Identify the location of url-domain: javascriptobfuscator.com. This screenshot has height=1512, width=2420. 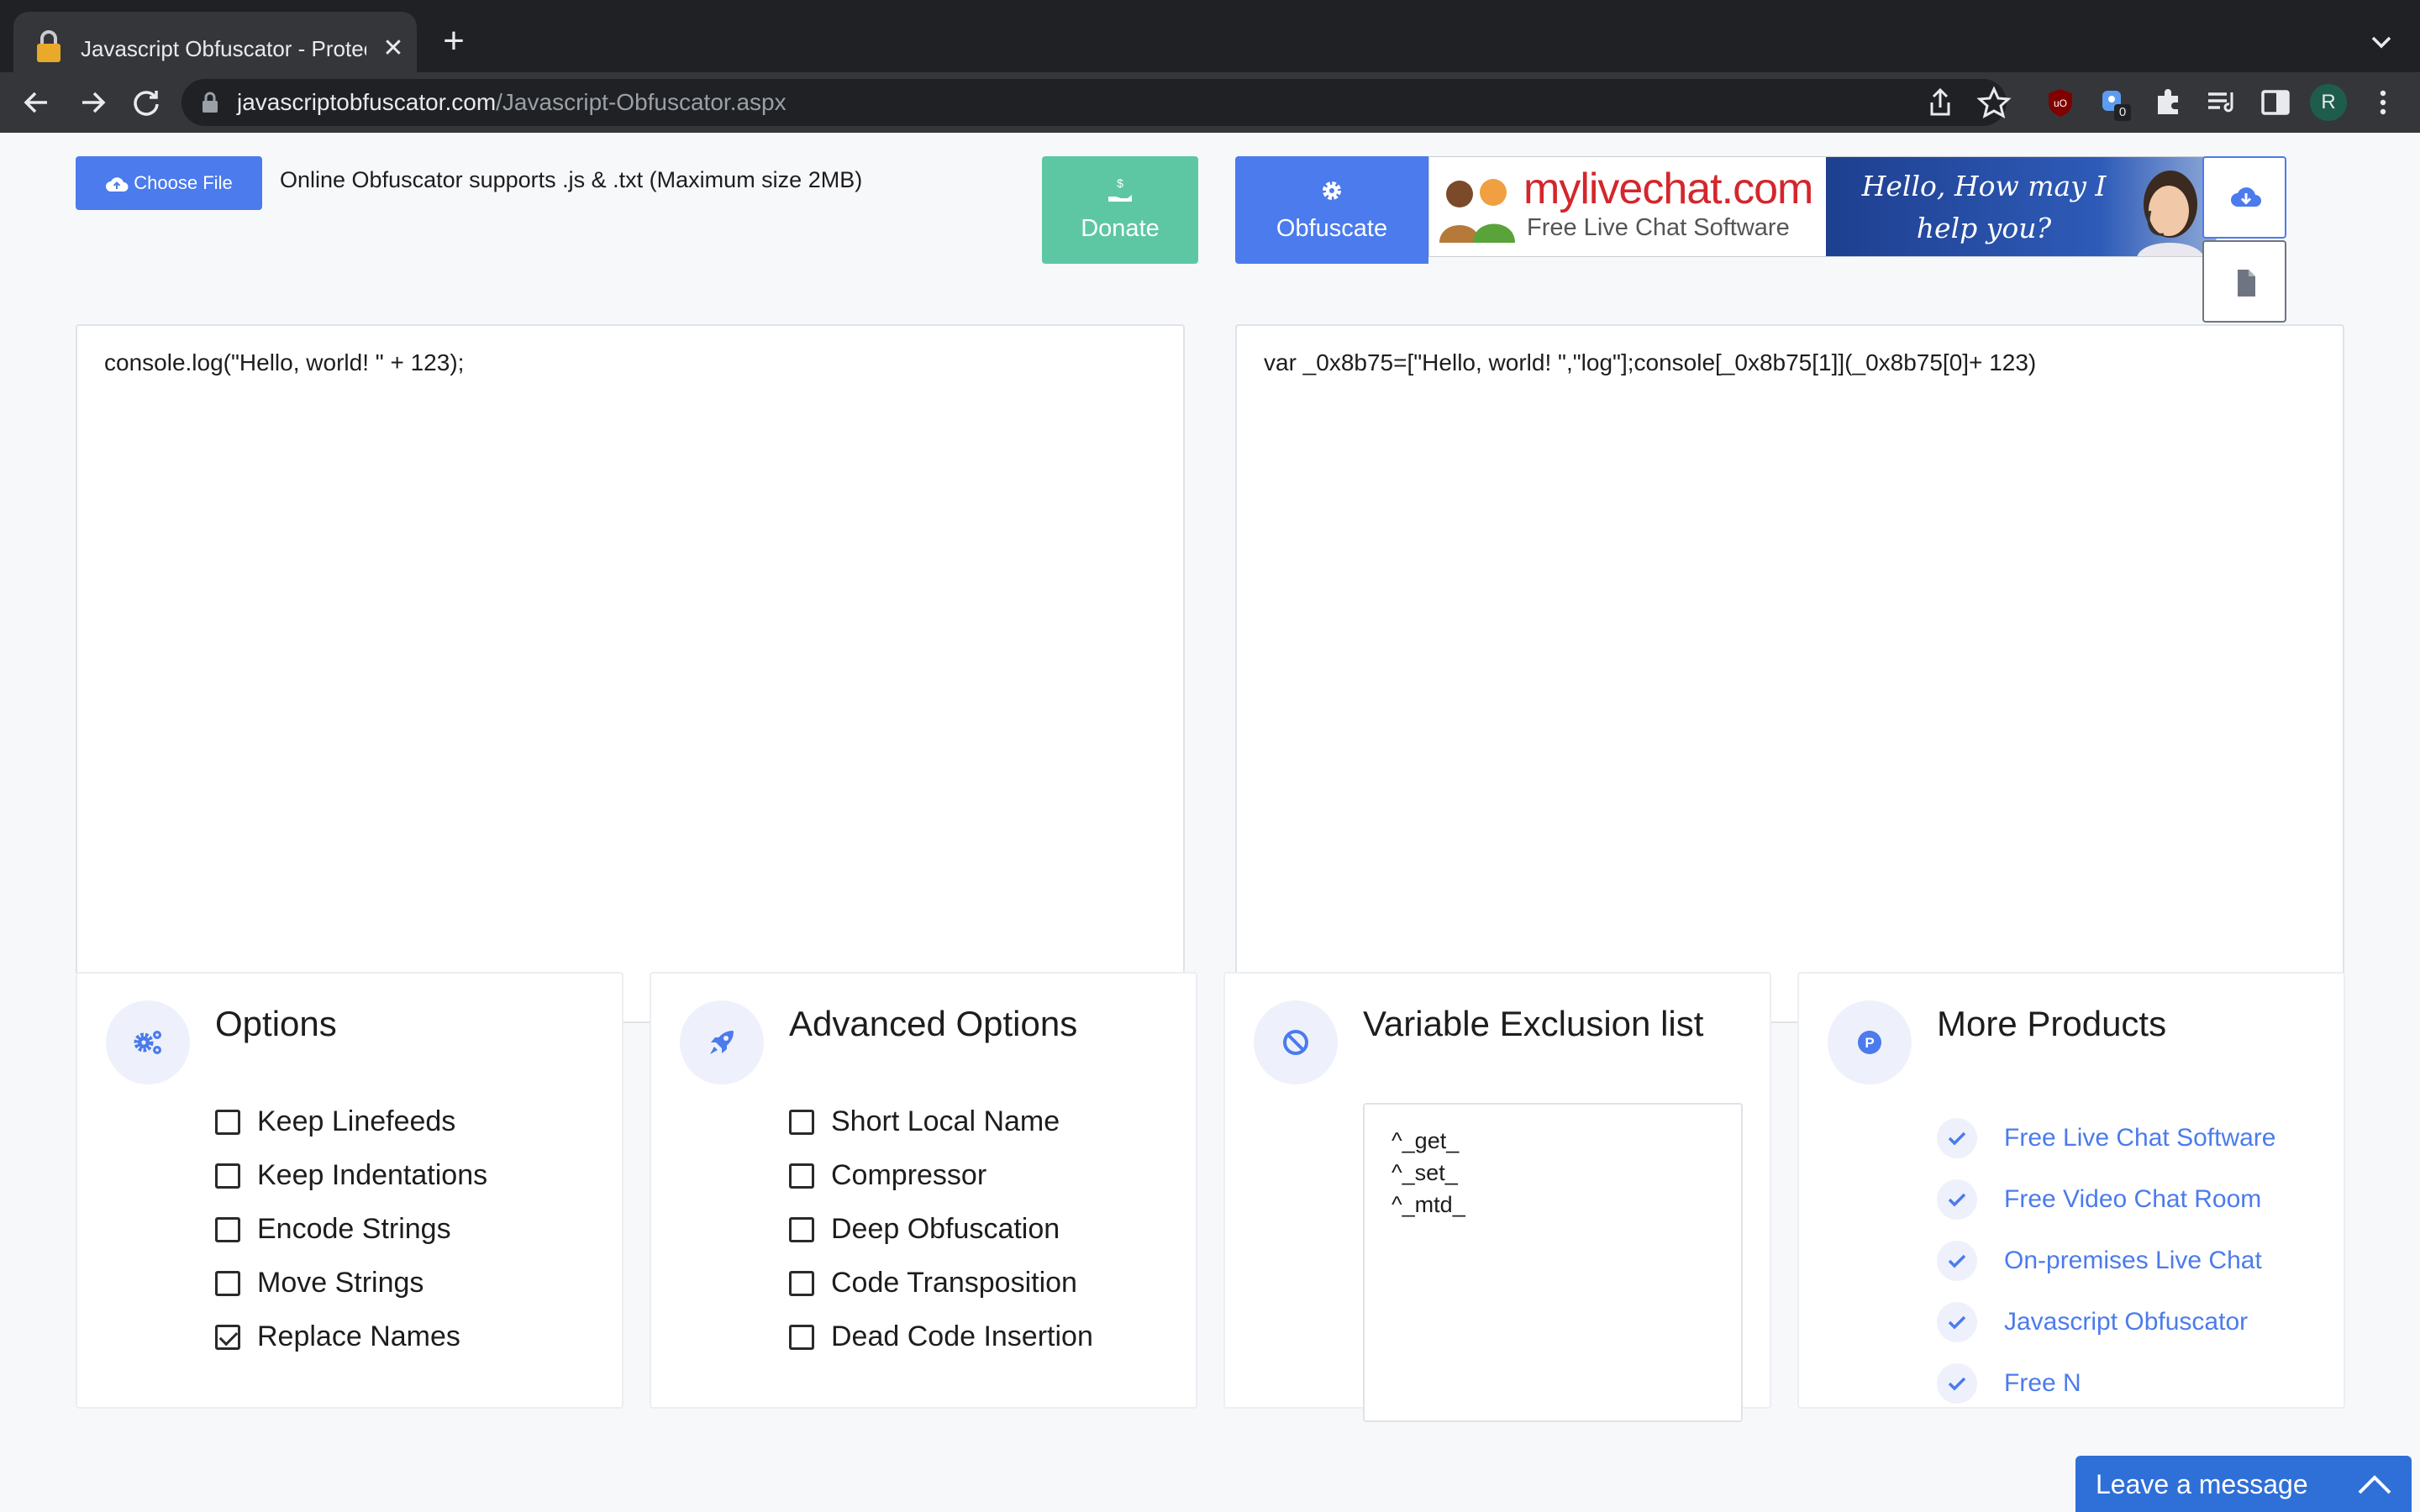
(367, 102).